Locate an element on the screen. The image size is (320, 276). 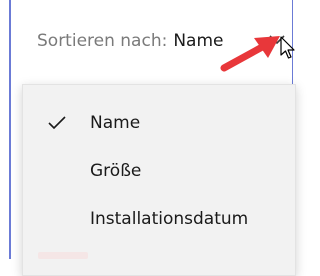
partial-item-fragment is located at coordinates (63, 255).